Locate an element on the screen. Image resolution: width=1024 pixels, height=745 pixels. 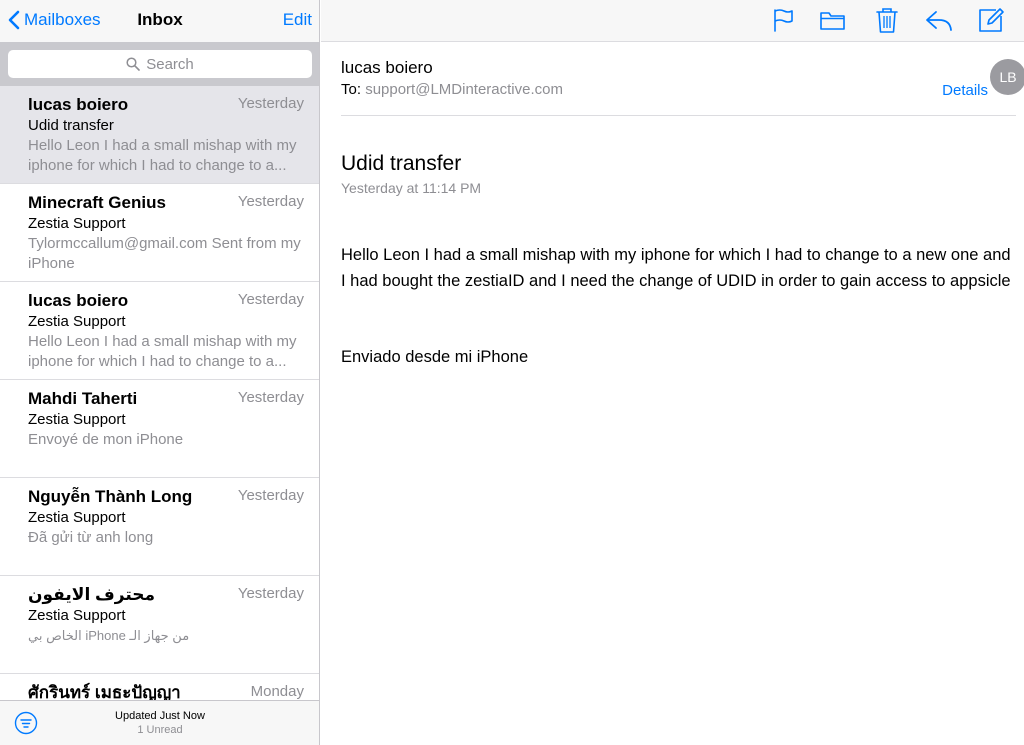
message-date: Yesterday at 11:14 PM is located at coordinates (411, 188).